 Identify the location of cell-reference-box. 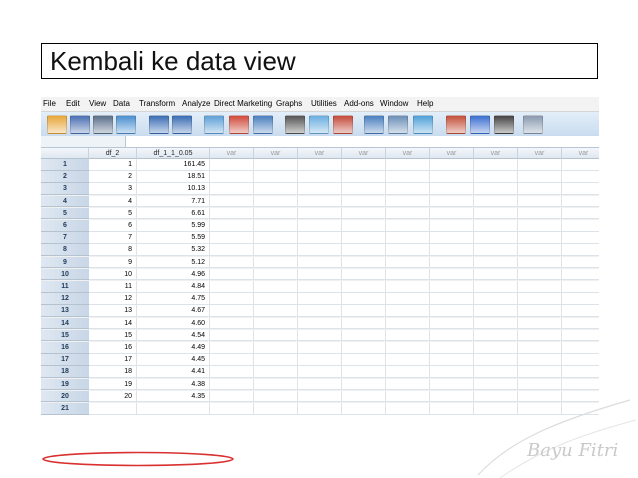
(83, 141).